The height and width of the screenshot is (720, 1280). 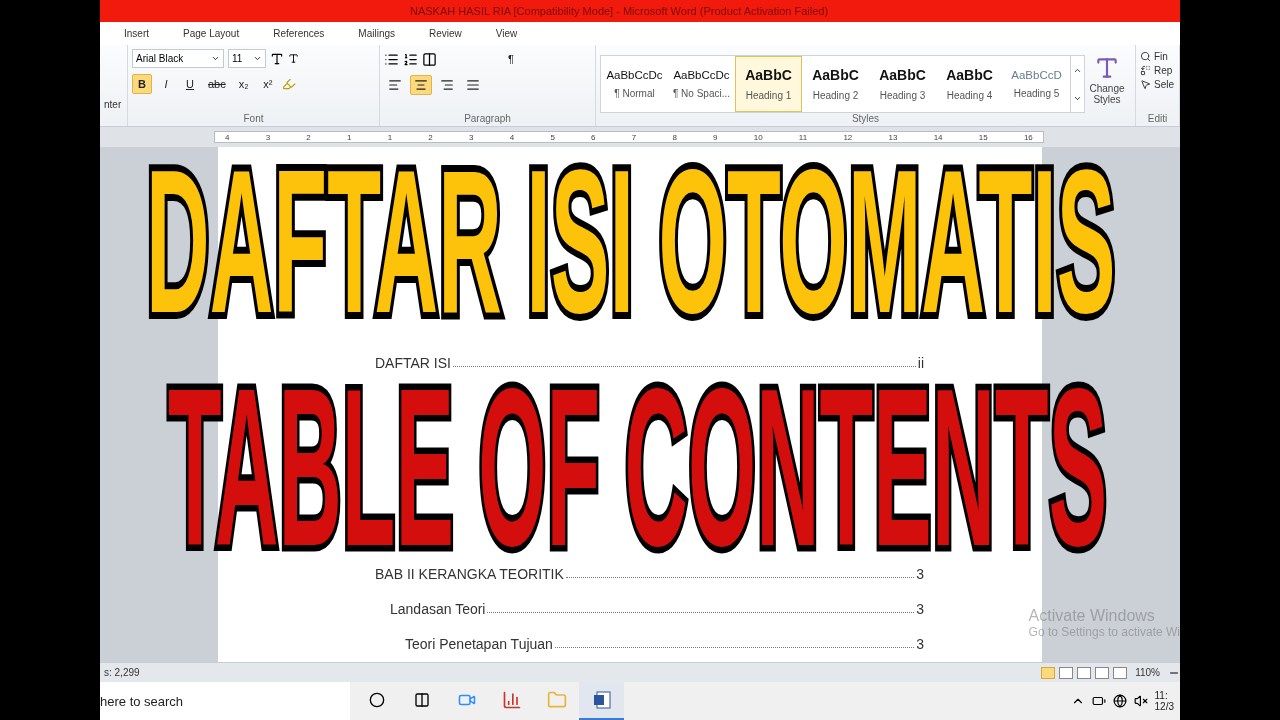 What do you see at coordinates (211, 33) in the screenshot?
I see `ribbon-tab: Page Layout` at bounding box center [211, 33].